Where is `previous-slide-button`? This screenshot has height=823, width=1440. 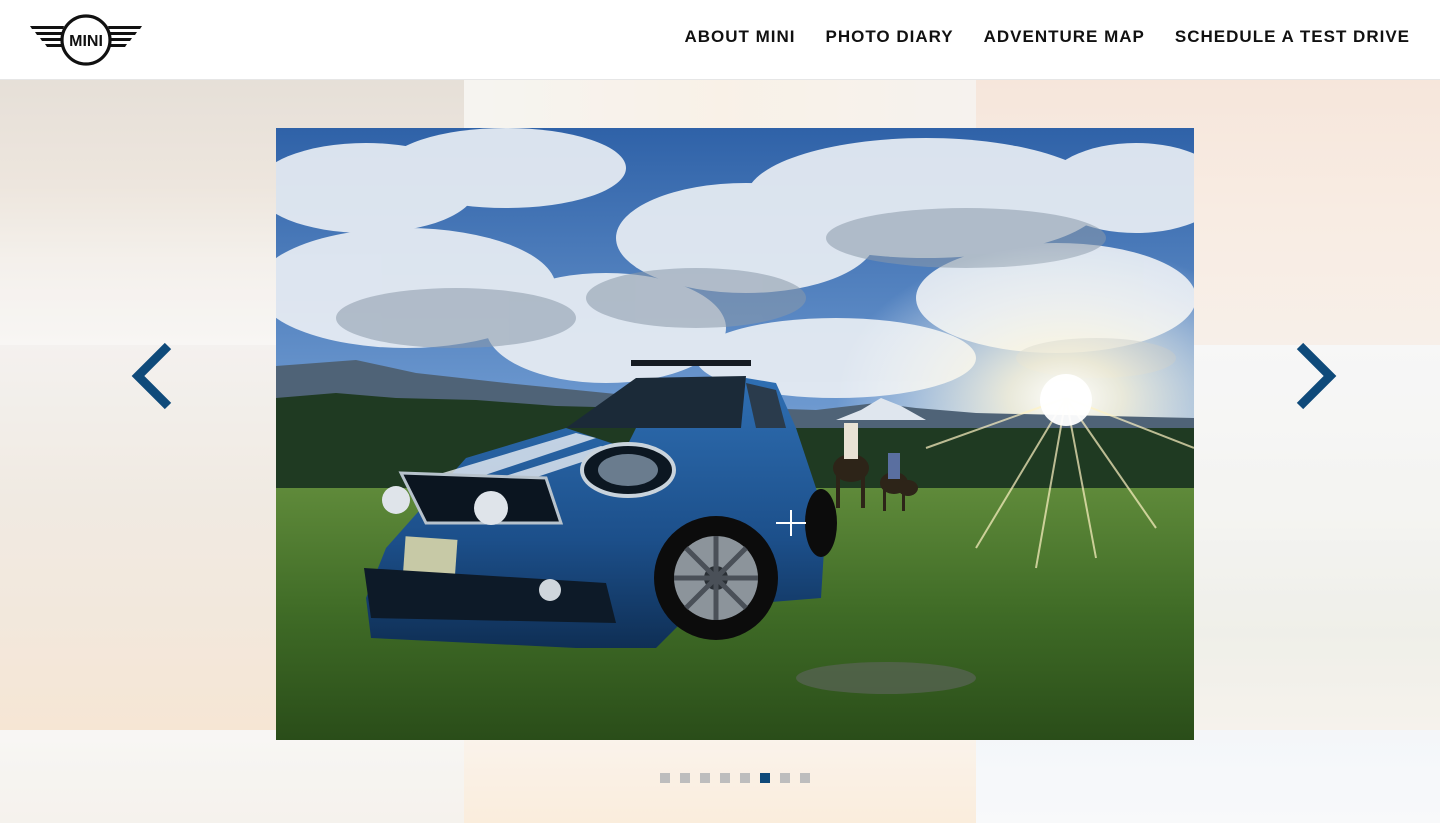 previous-slide-button is located at coordinates (153, 376).